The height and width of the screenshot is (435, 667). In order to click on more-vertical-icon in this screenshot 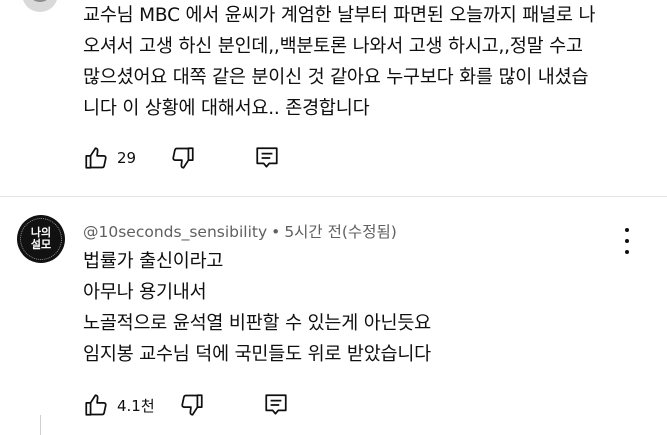, I will do `click(627, 230)`.